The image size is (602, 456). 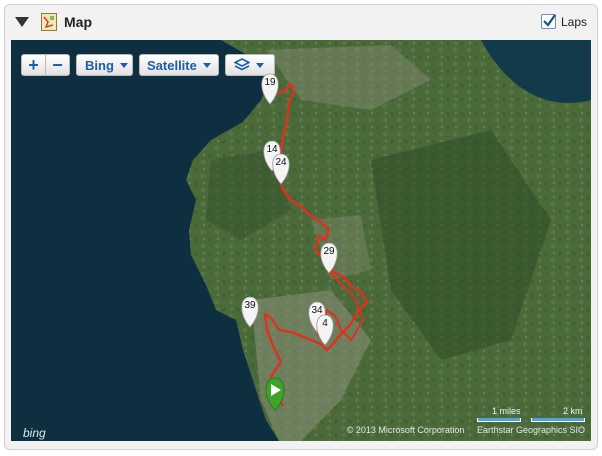 I want to click on lap-pin-34: 34, so click(x=317, y=310).